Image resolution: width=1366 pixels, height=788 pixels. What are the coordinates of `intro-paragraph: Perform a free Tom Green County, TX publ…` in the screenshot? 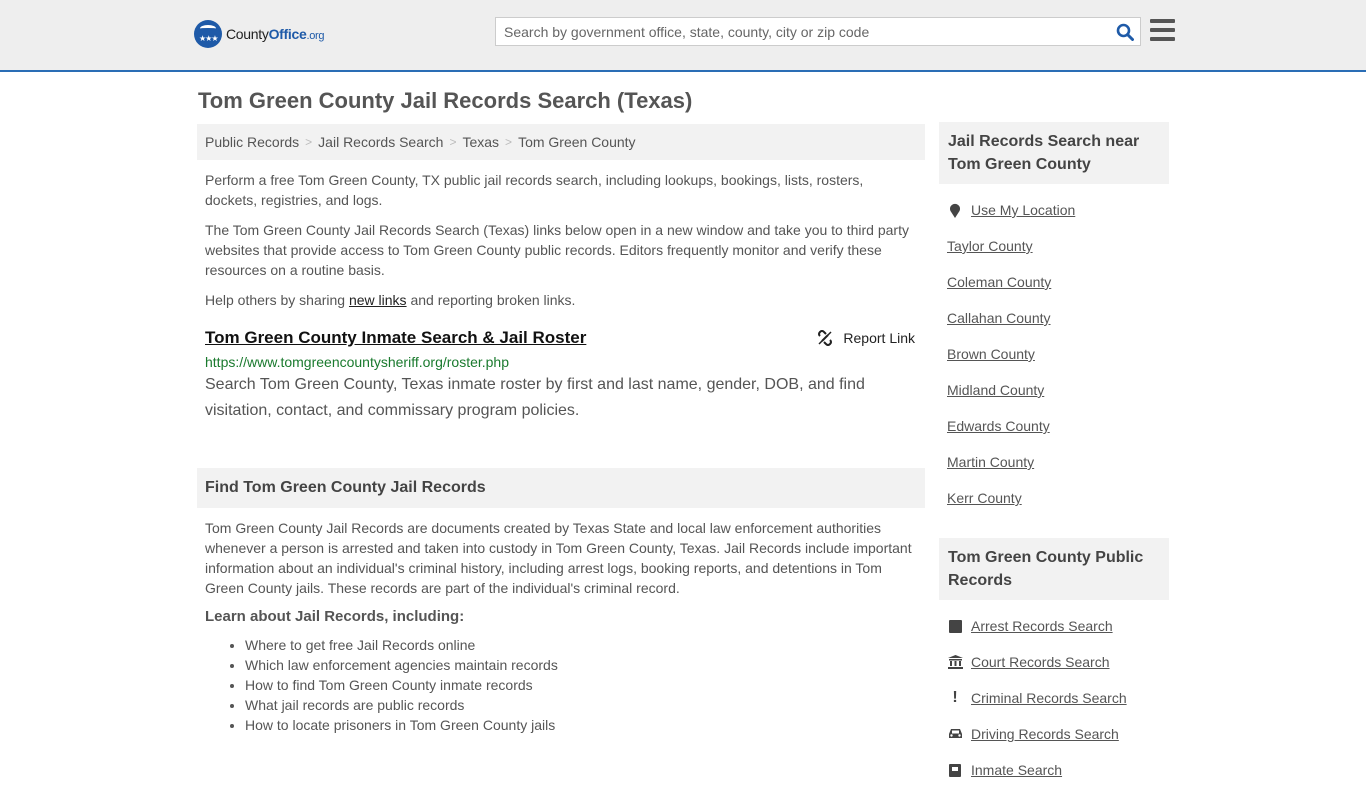 It's located at (534, 190).